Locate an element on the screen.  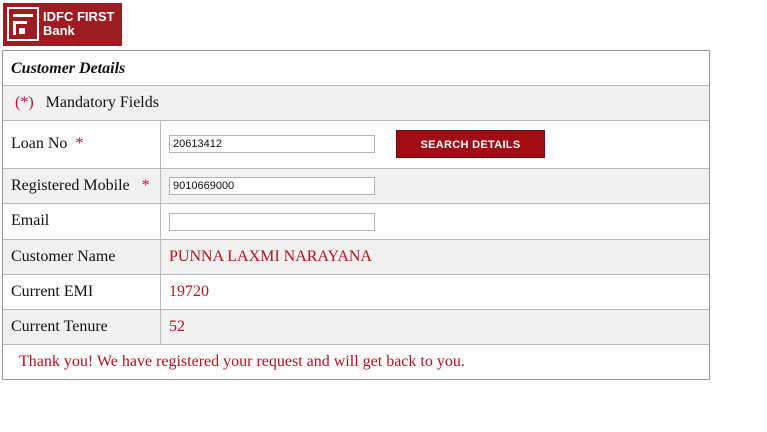
loan-no-label: Loan No * is located at coordinates (47, 144).